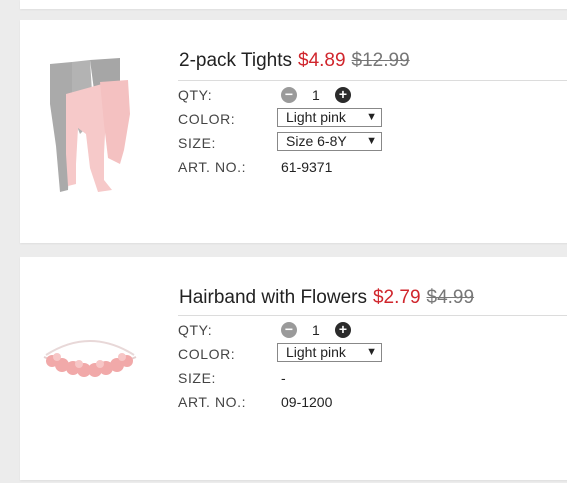 This screenshot has height=483, width=567. I want to click on original-price: $4.99, so click(450, 297).